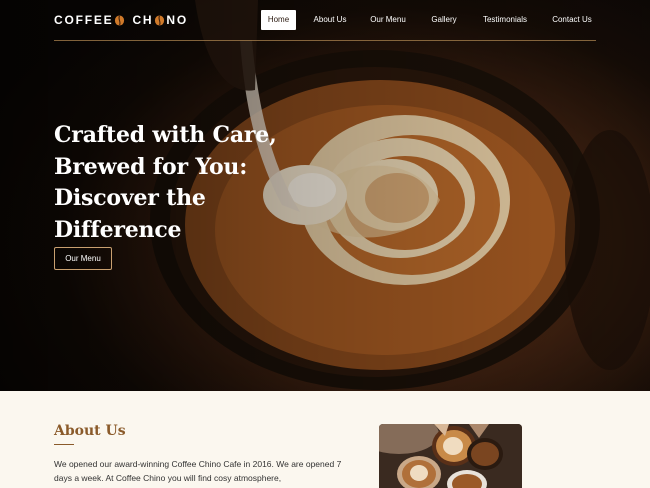 Image resolution: width=650 pixels, height=488 pixels. I want to click on nav-divider, so click(325, 40).